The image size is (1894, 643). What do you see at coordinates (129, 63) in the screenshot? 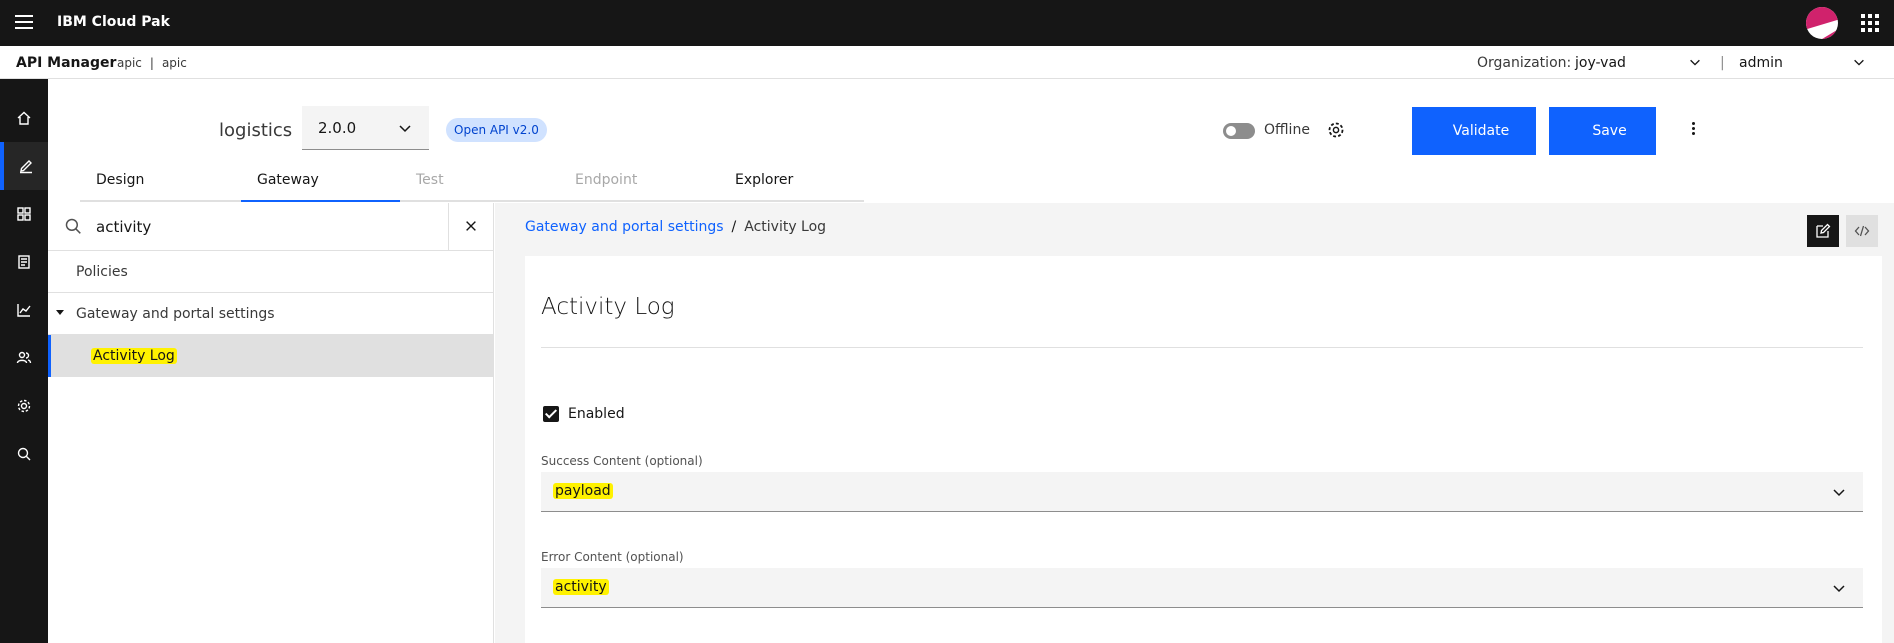
I see `crumb-provider-org: apic` at bounding box center [129, 63].